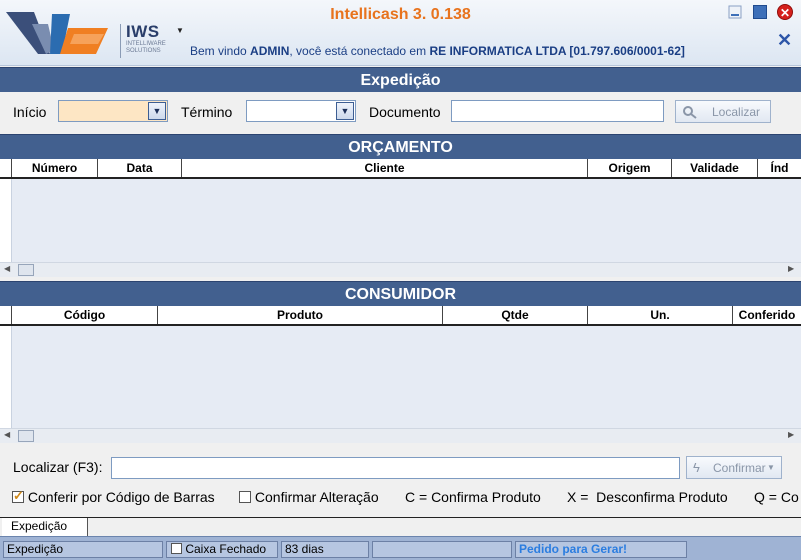 This screenshot has height=560, width=801. I want to click on logo-text: IWS, so click(143, 31).